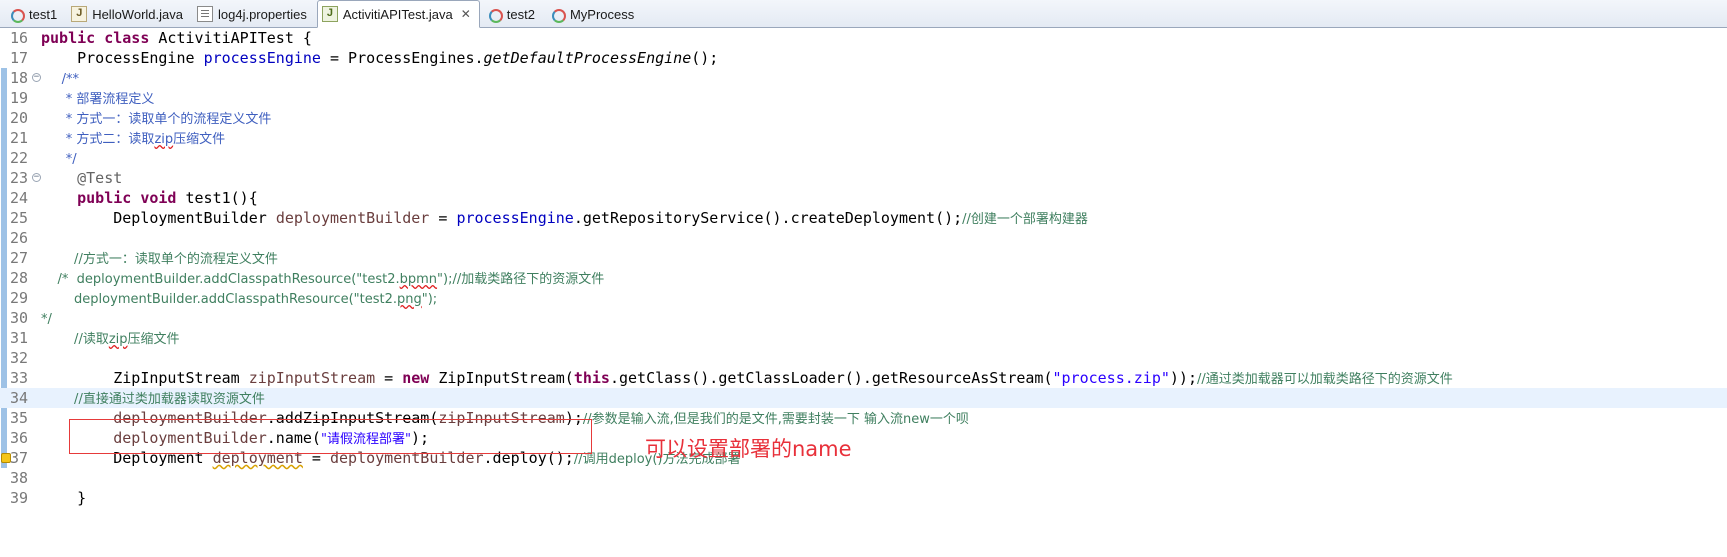 This screenshot has height=557, width=1727. Describe the element at coordinates (19, 338) in the screenshot. I see `line-number: 31` at that location.